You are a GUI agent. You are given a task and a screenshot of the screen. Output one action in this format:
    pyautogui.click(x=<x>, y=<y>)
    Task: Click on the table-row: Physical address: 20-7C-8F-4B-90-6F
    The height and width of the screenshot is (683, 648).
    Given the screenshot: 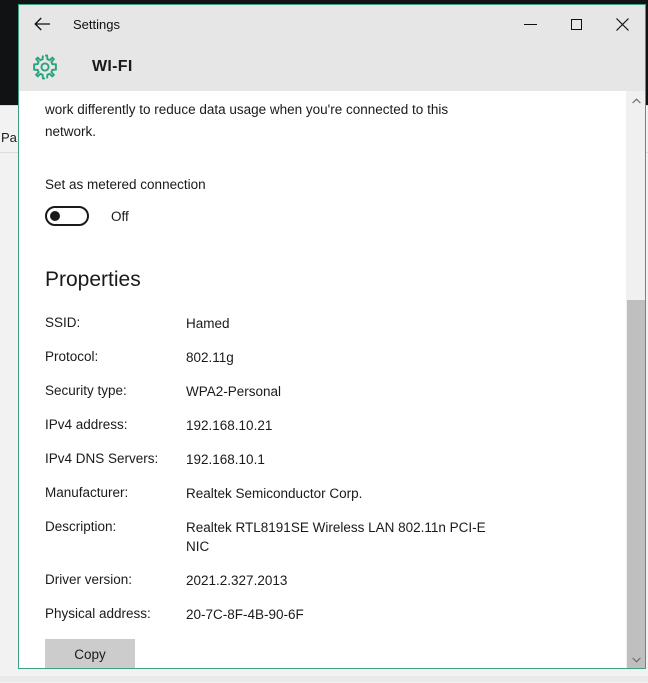 What is the action you would take?
    pyautogui.click(x=335, y=614)
    